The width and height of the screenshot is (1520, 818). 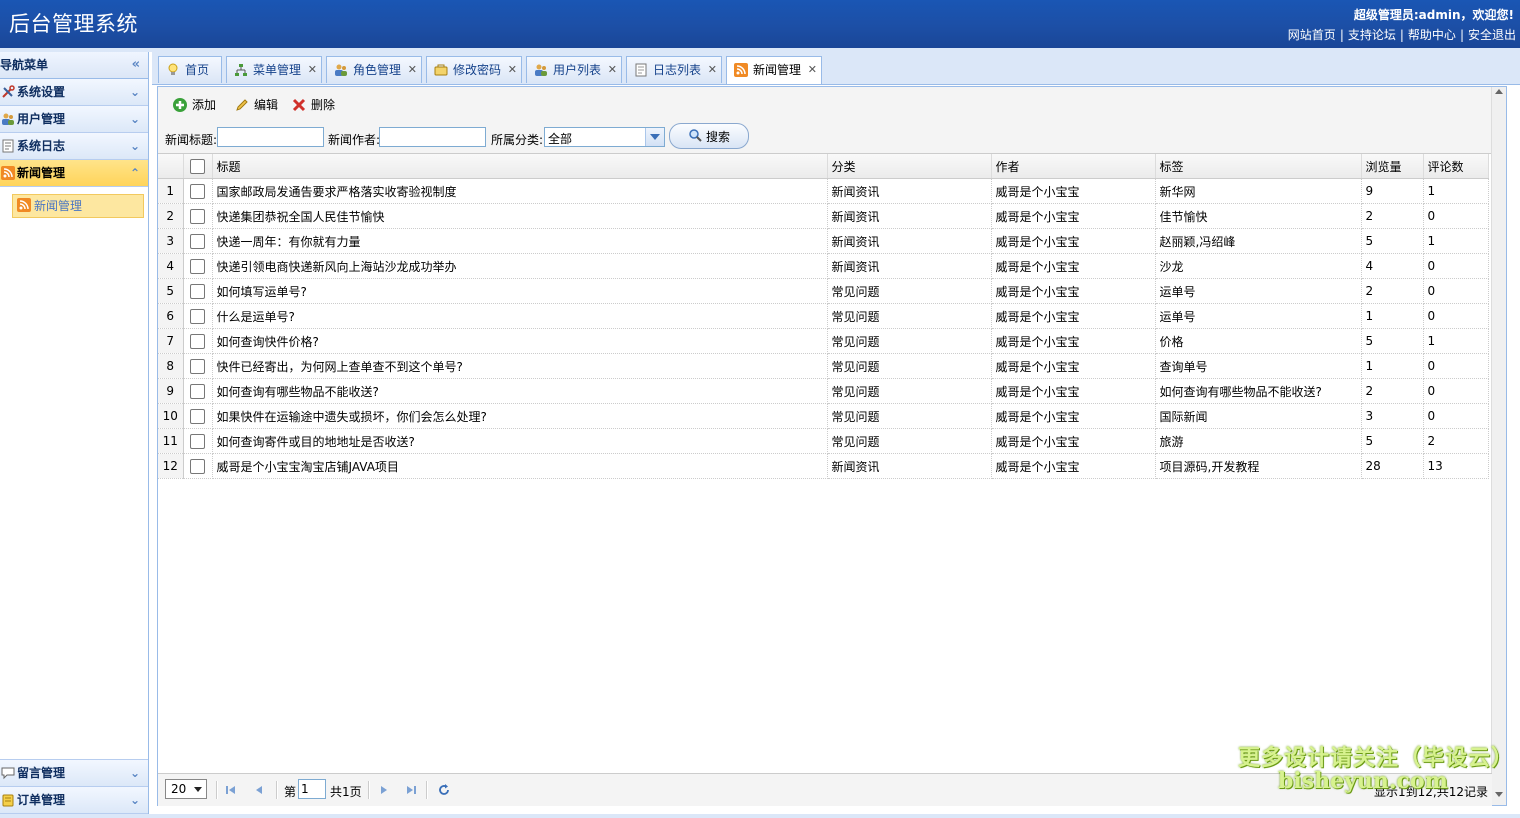 I want to click on category-select: 全部, so click(x=604, y=137).